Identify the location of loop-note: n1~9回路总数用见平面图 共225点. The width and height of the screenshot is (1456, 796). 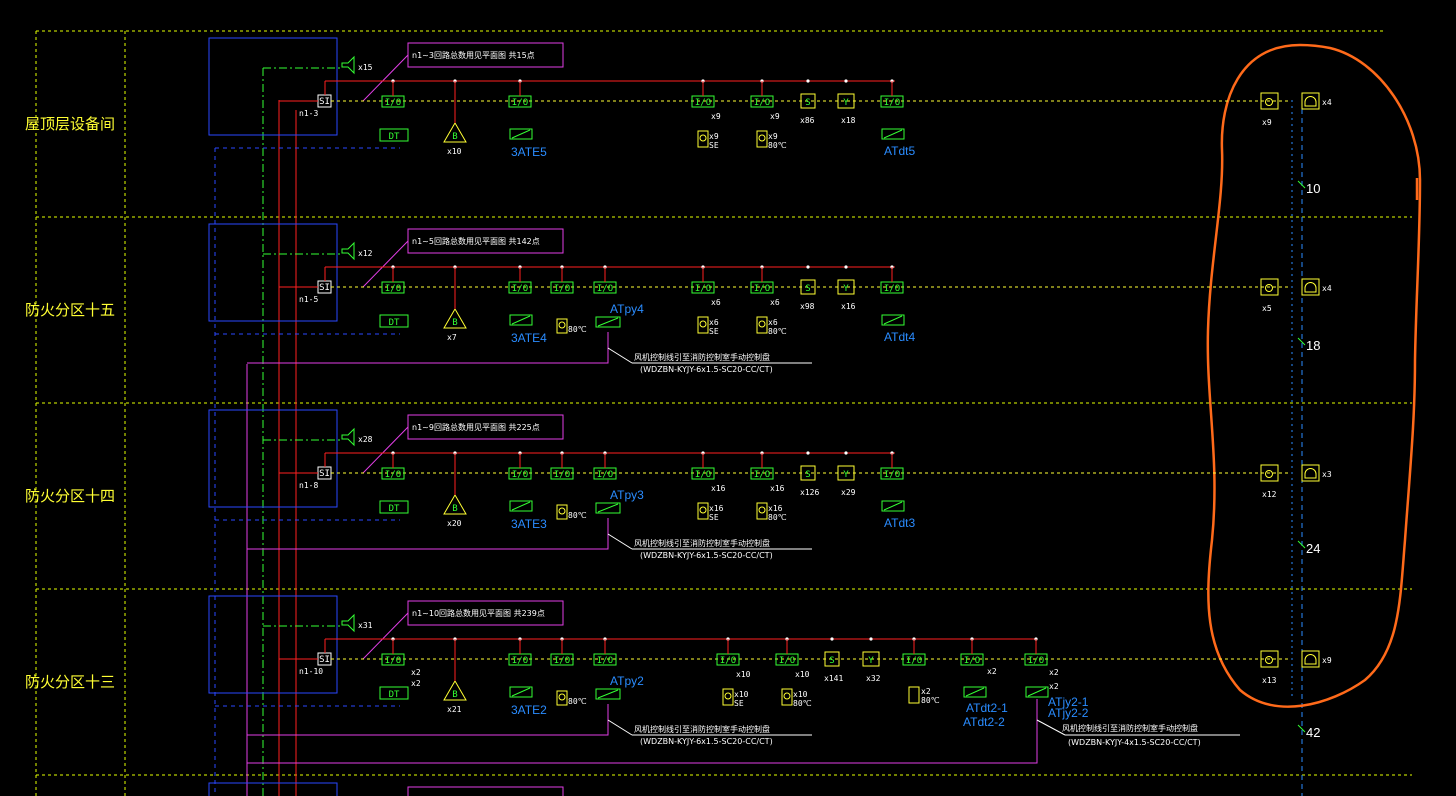
(476, 427).